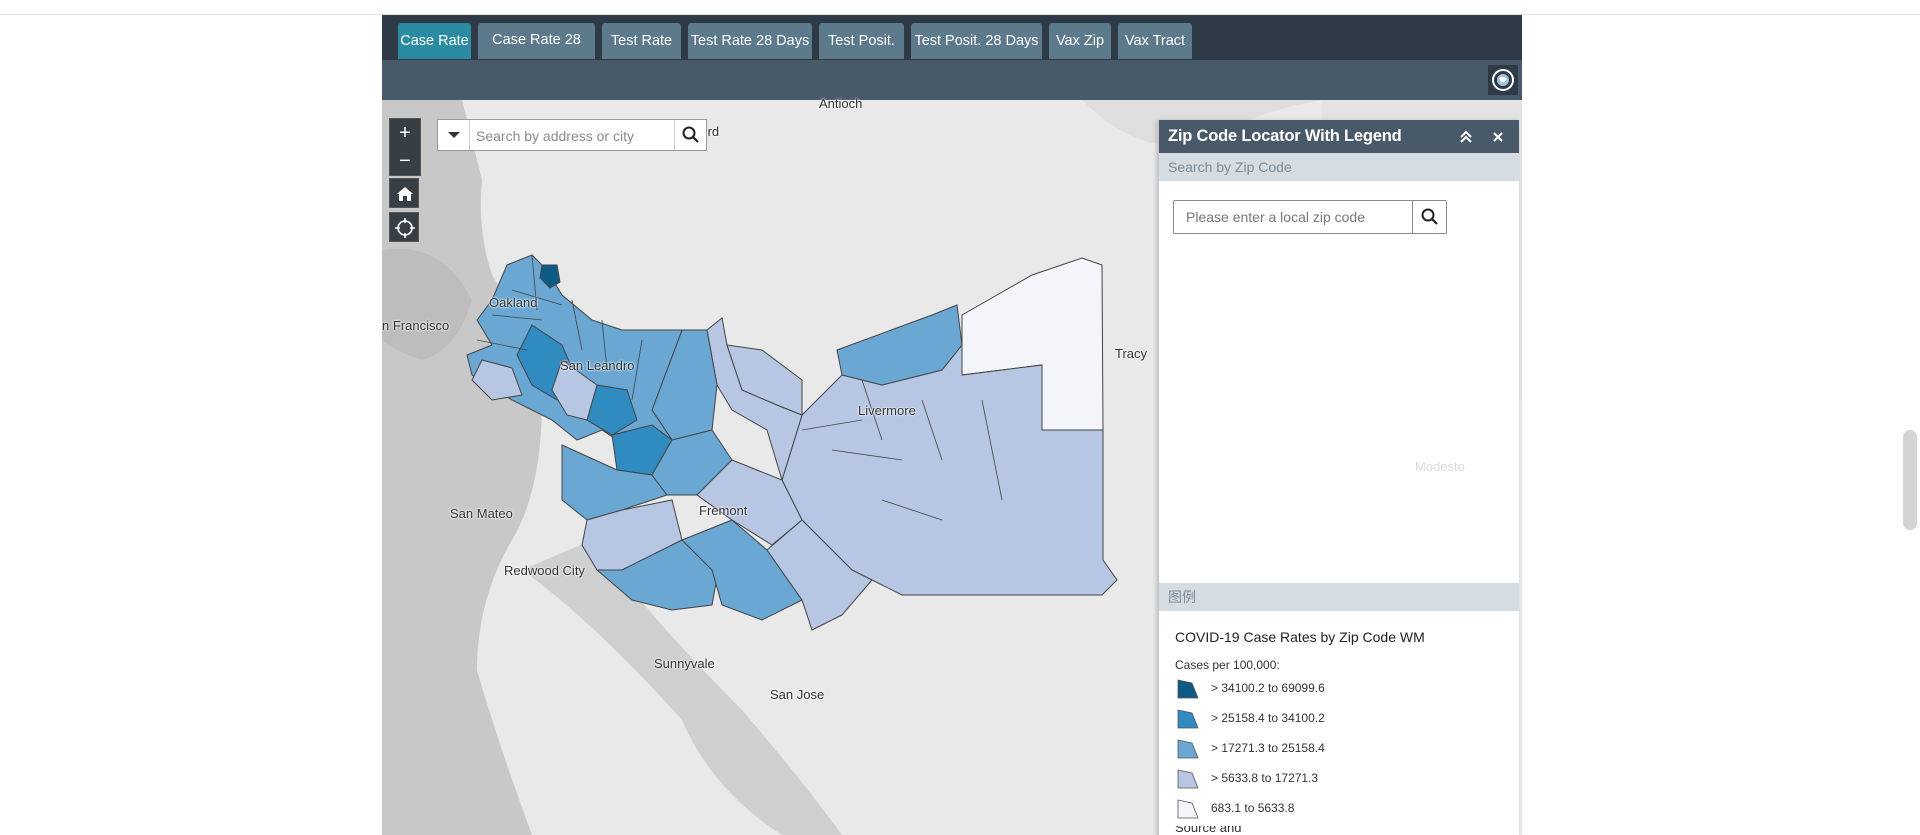 This screenshot has width=1920, height=835. I want to click on legend-title: COVID-19 Case Rates by Zip Code WM, so click(1300, 637).